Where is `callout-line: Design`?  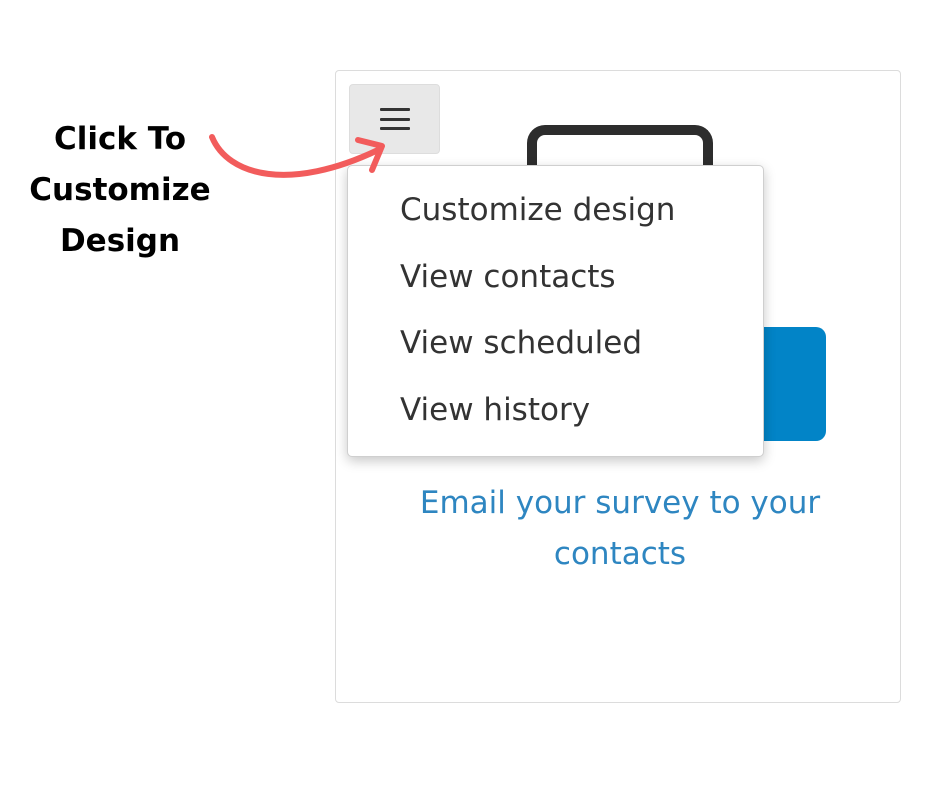
callout-line: Design is located at coordinates (120, 241).